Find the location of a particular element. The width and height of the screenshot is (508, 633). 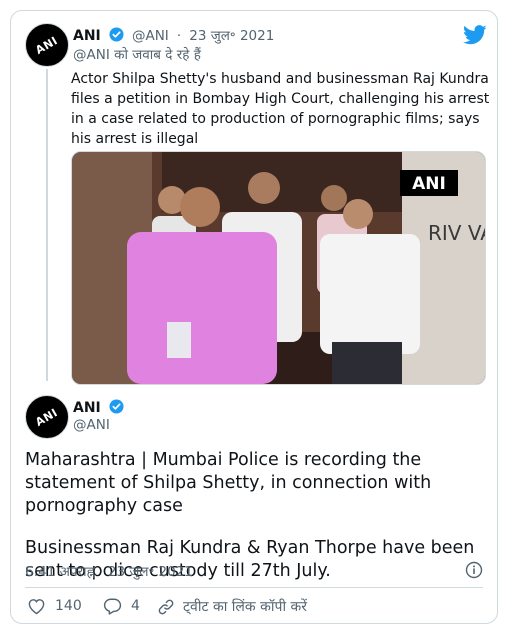

copy-link-button: ट्वीट का लिंक कॉपी करें is located at coordinates (232, 606).